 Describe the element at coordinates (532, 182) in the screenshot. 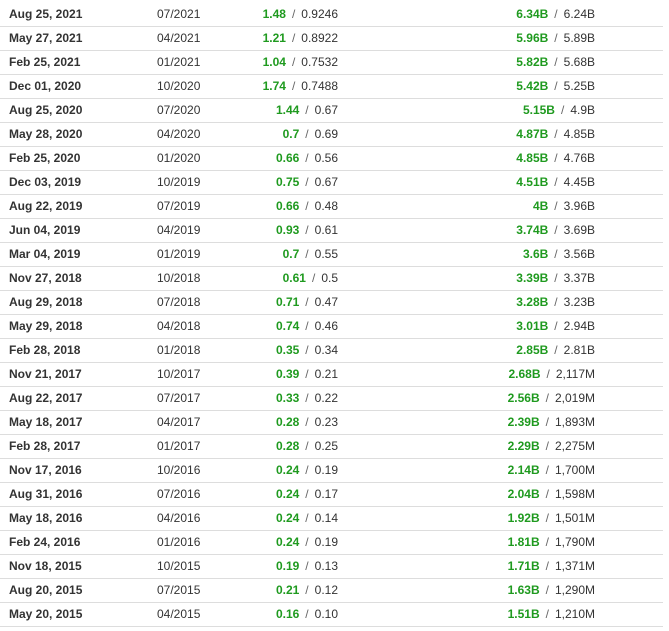

I see `revenue-actual: 4.51B` at that location.